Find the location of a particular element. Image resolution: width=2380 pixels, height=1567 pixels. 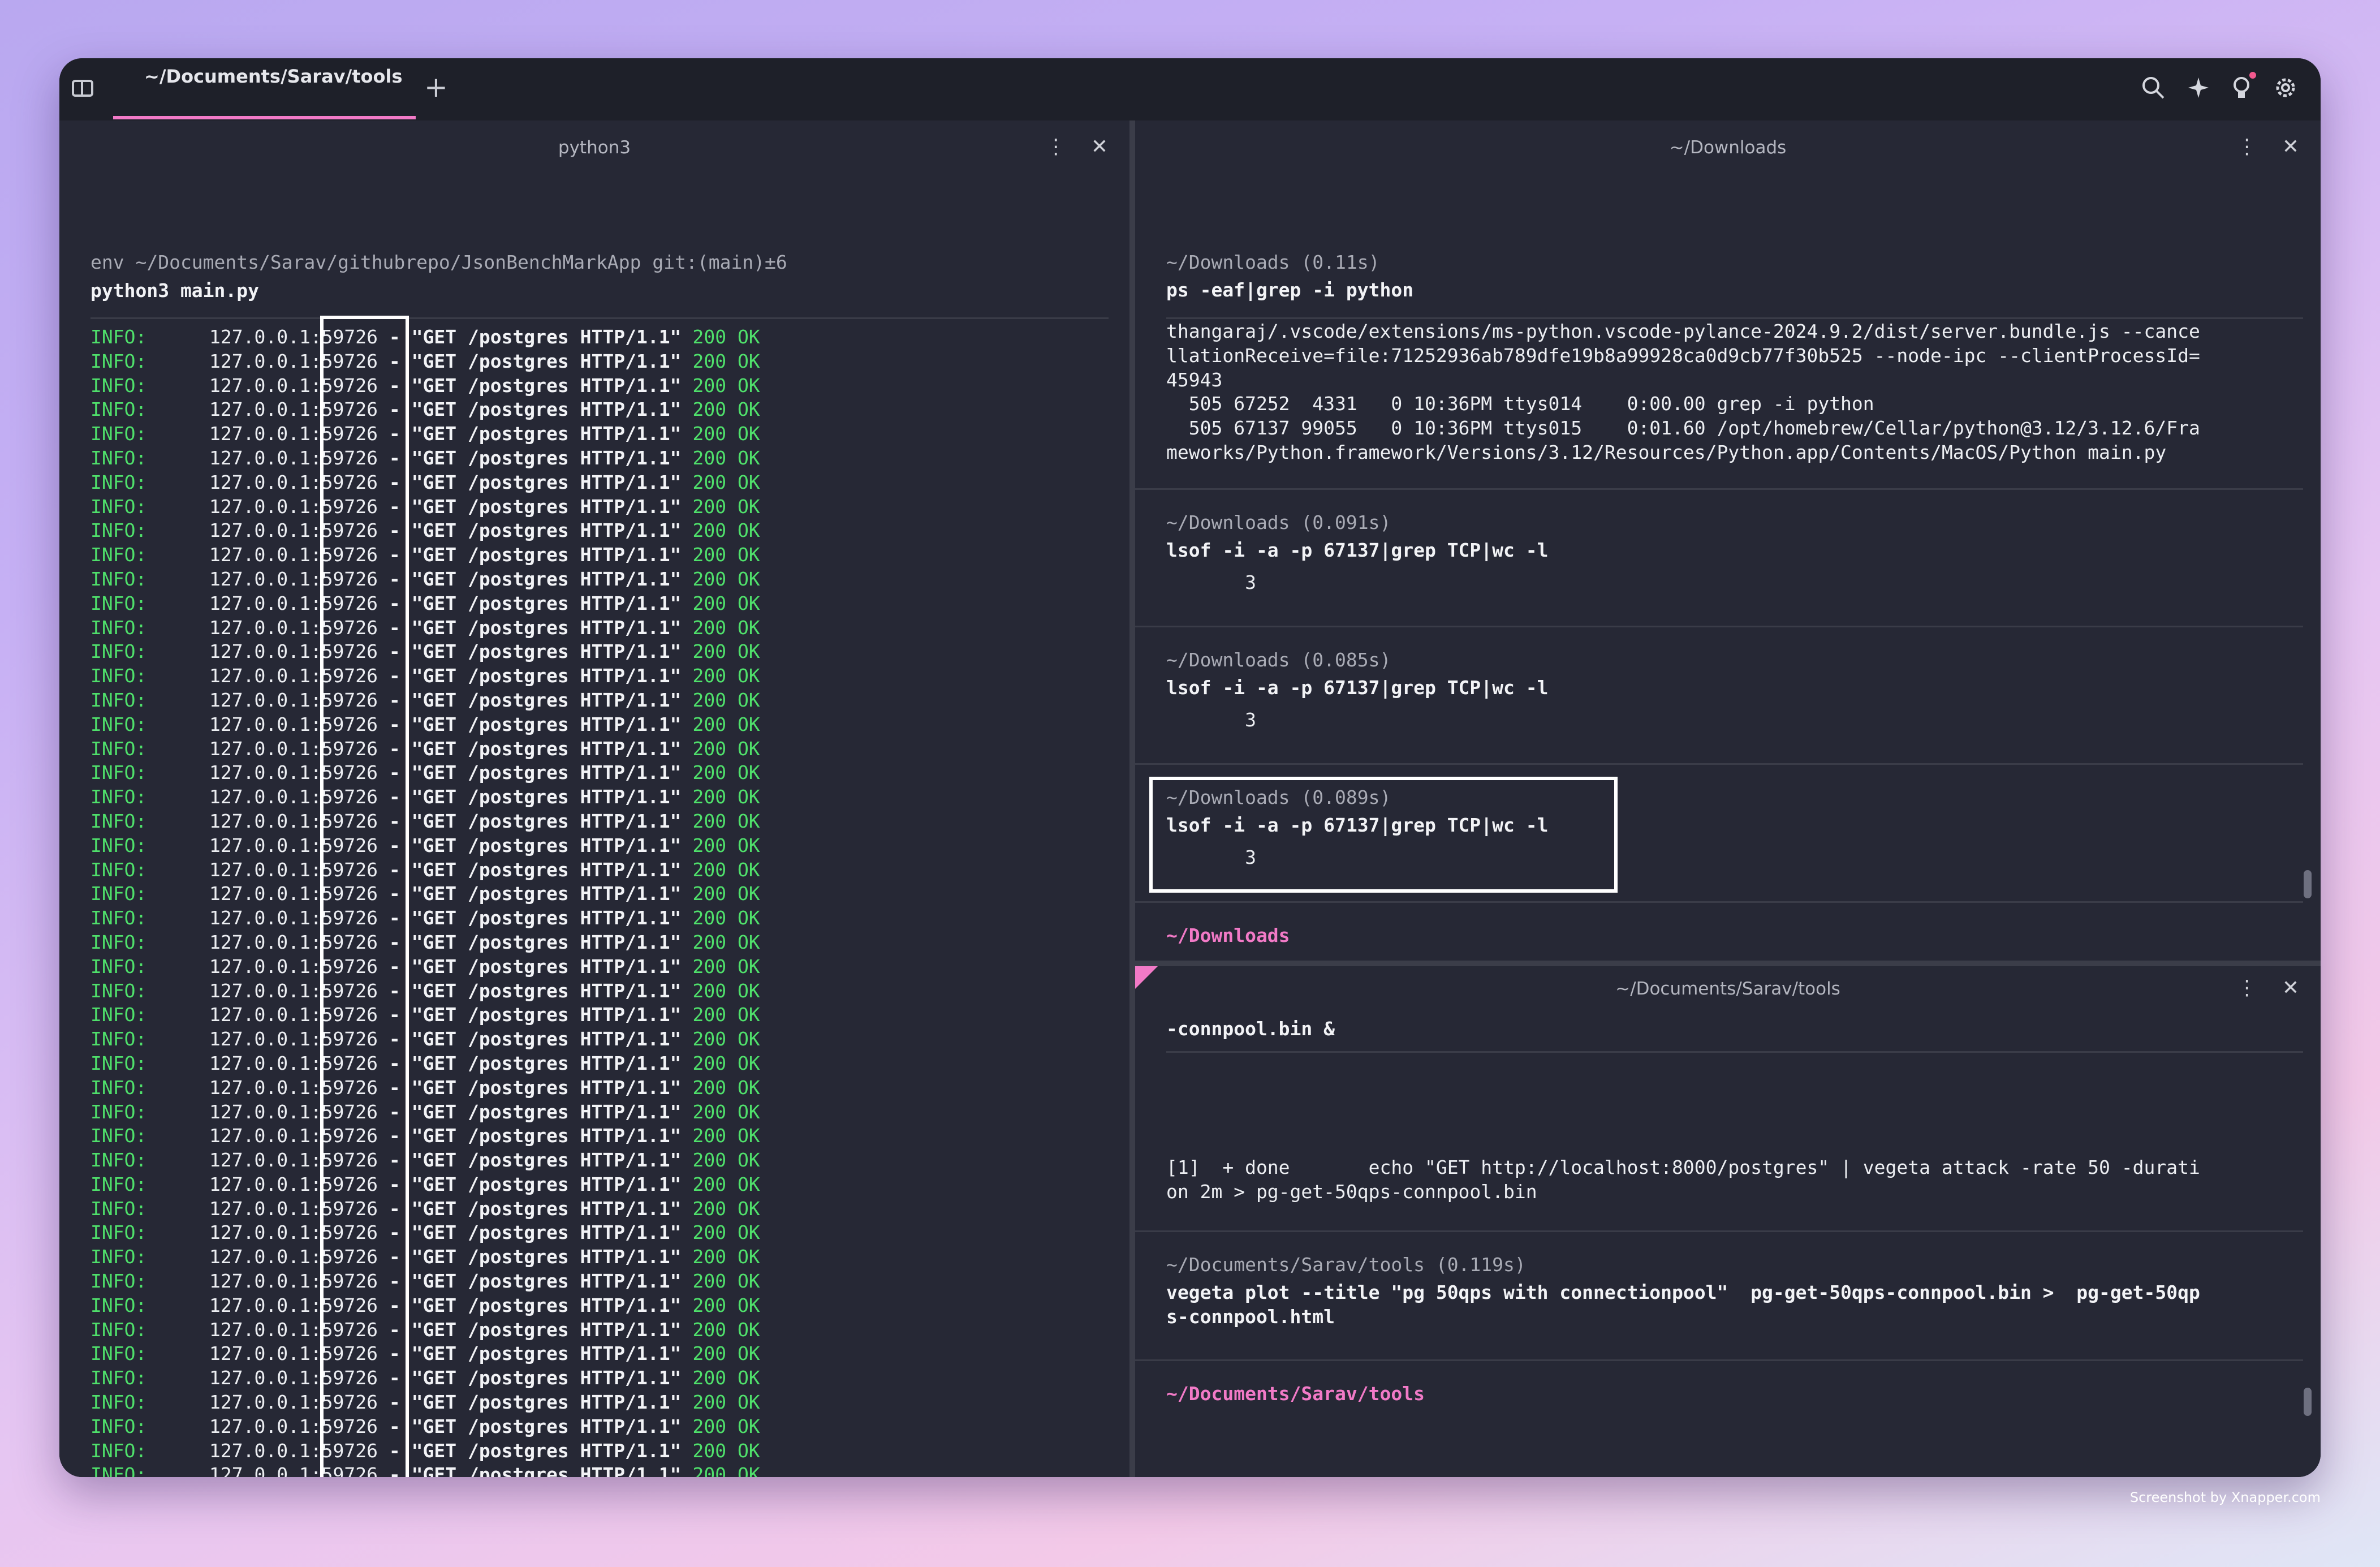

new-tab-button: + is located at coordinates (436, 87).